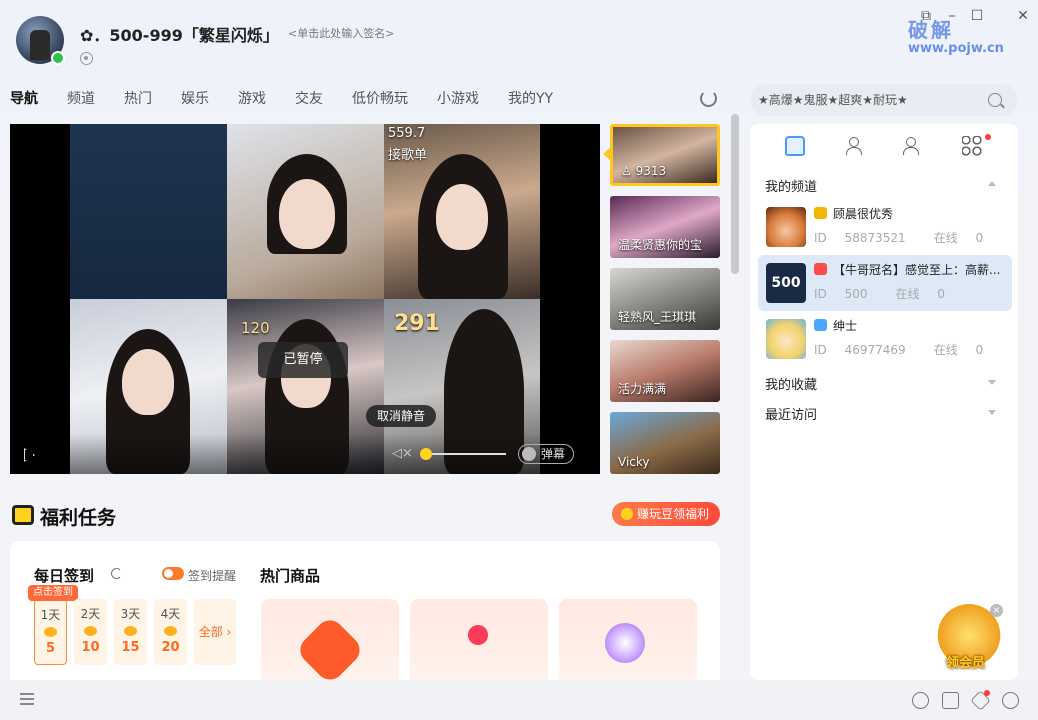 The width and height of the screenshot is (1038, 720). What do you see at coordinates (885, 283) in the screenshot?
I see `channel-item: 500 【牛哥冠名】感觉至上：高薪... ID 500 在线 0` at bounding box center [885, 283].